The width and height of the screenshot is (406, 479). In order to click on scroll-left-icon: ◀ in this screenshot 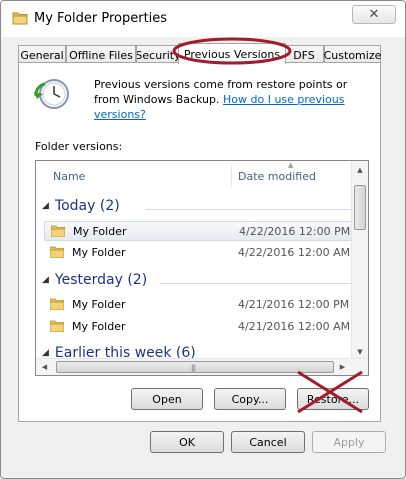, I will do `click(44, 367)`.